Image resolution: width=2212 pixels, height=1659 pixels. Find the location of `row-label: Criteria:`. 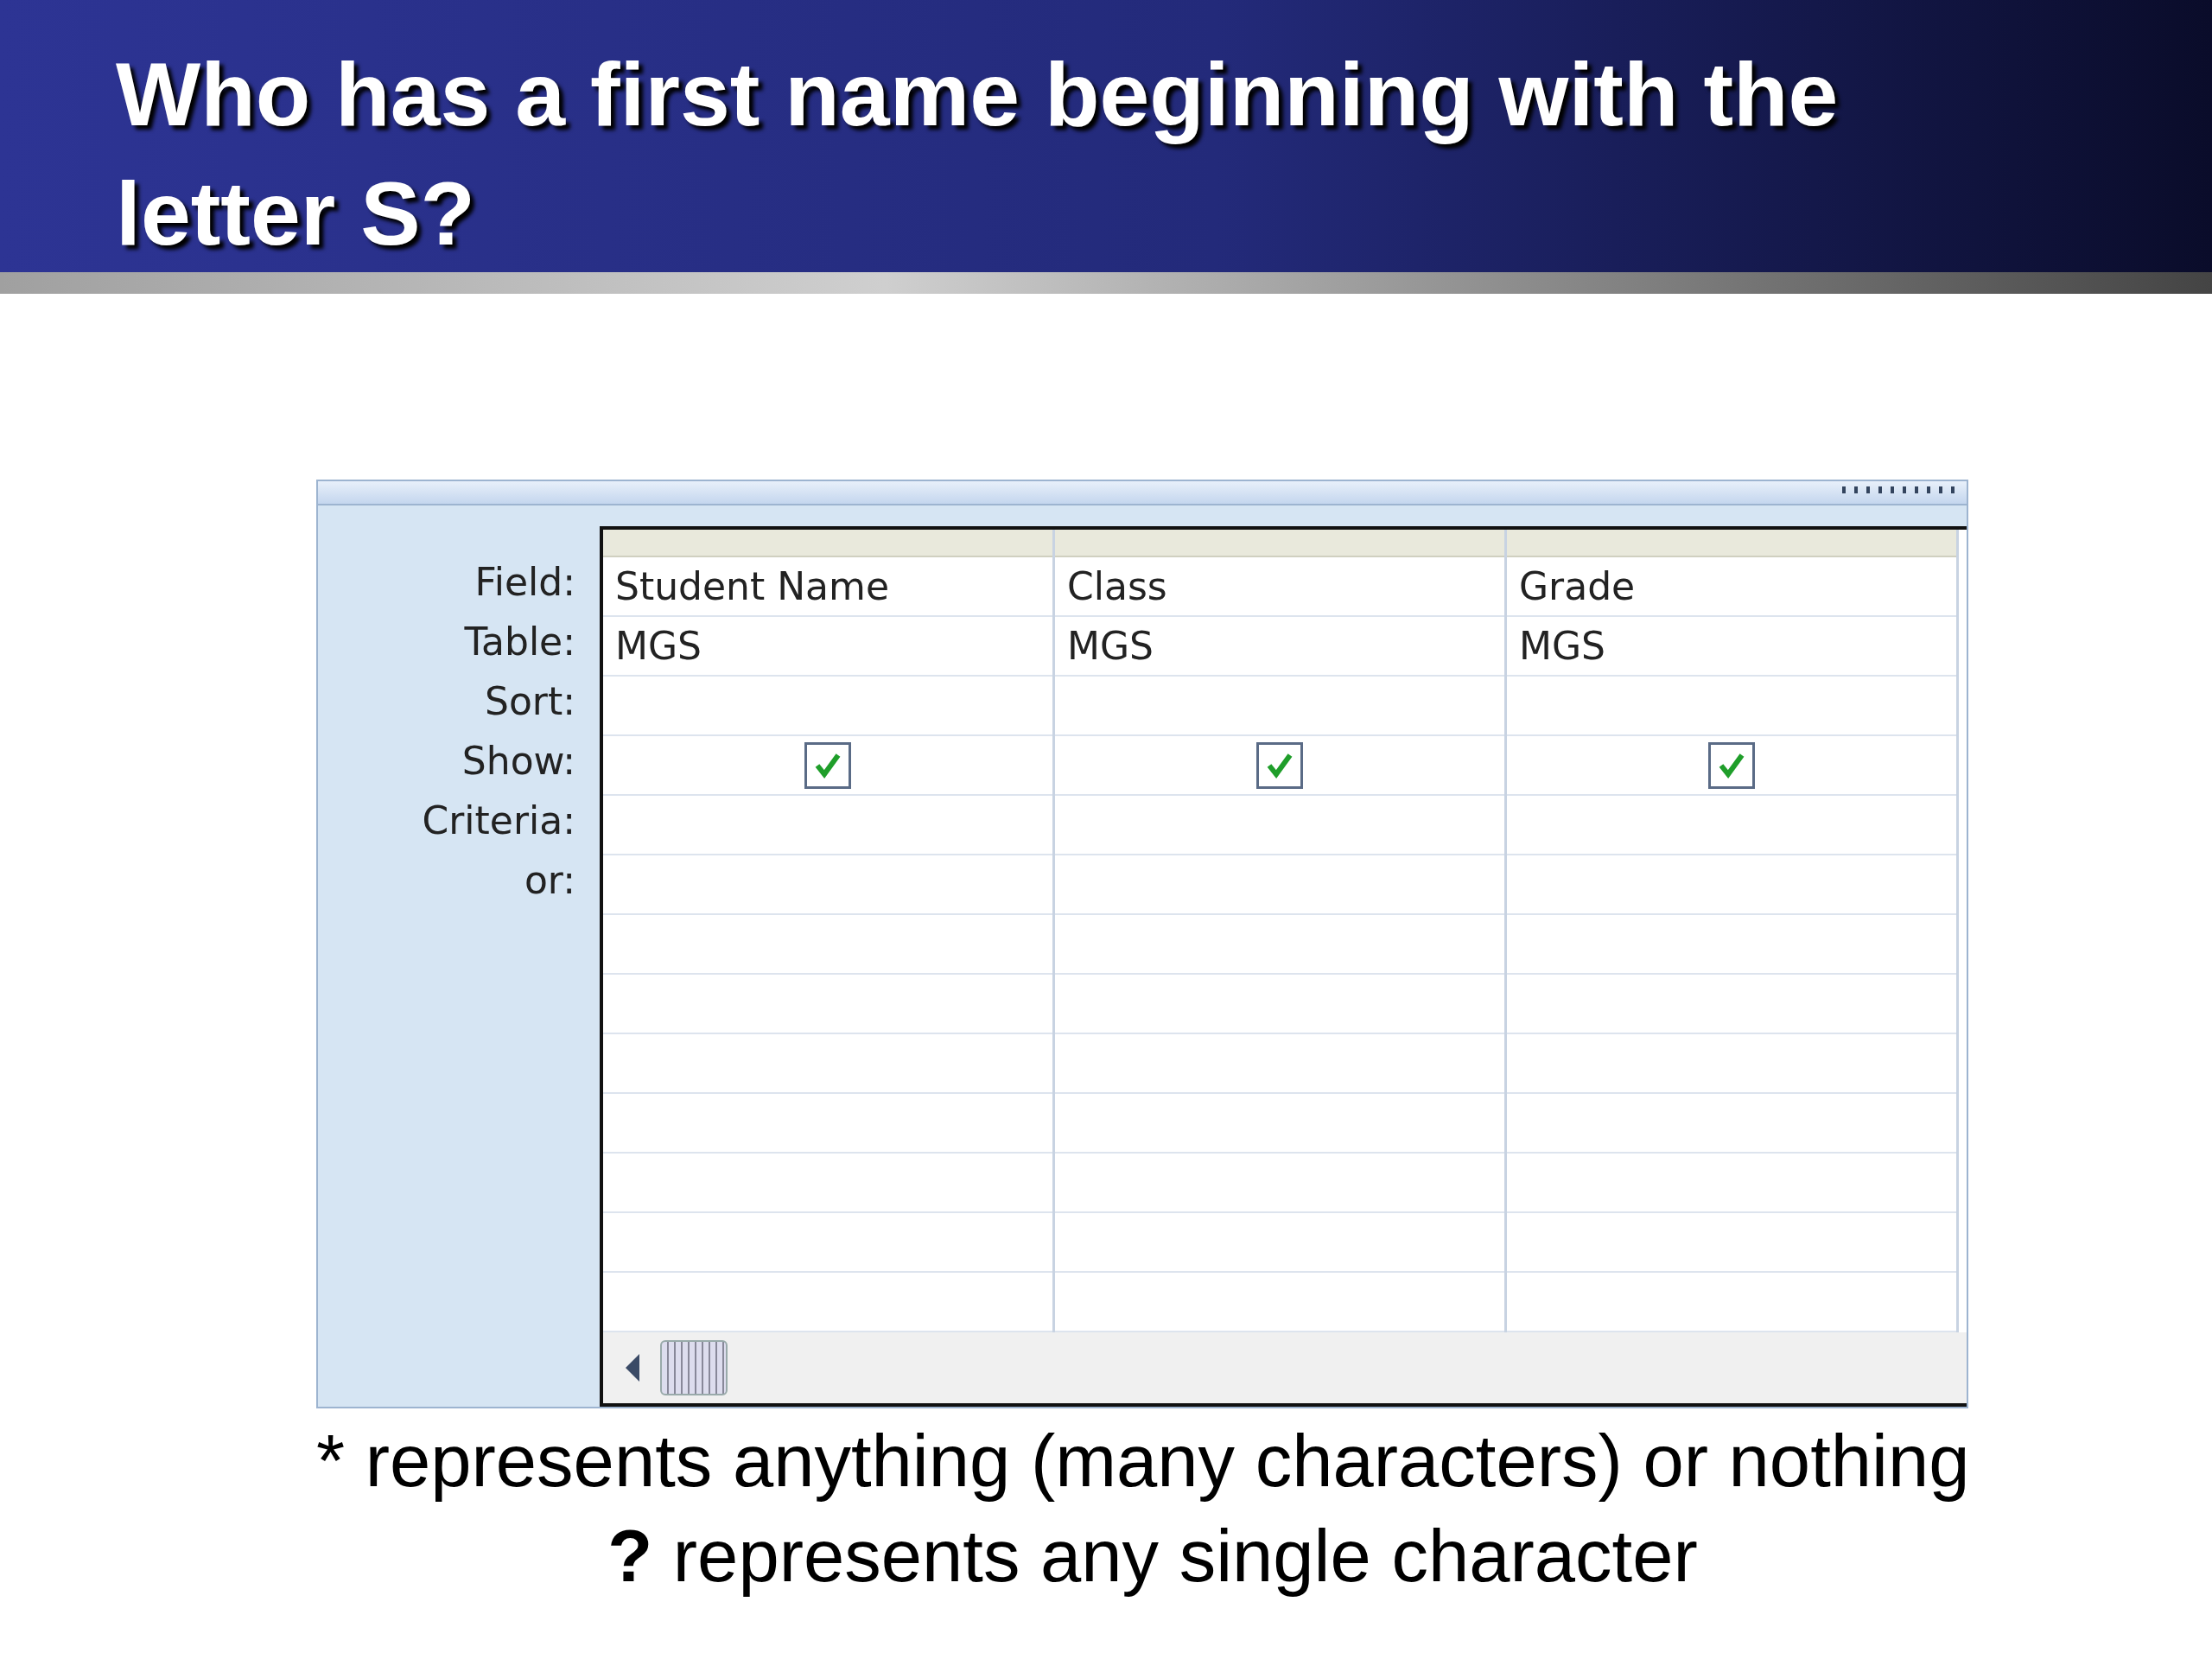

row-label: Criteria: is located at coordinates (498, 821).